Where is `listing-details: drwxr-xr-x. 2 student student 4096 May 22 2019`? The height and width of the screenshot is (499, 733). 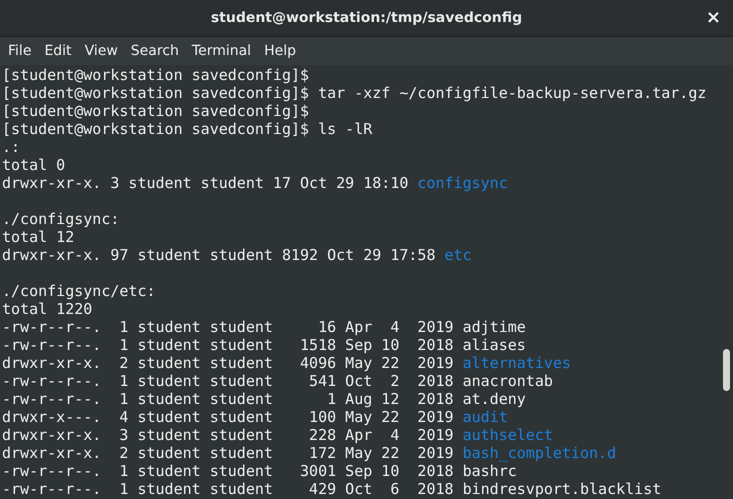
listing-details: drwxr-xr-x. 2 student student 4096 May 22 2019 is located at coordinates (228, 363).